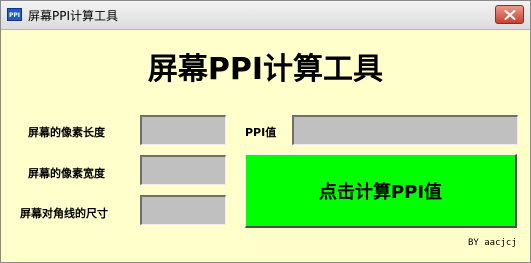 This screenshot has width=531, height=263. What do you see at coordinates (66, 173) in the screenshot?
I see `pixel-height-label: 屏幕的像素宽度` at bounding box center [66, 173].